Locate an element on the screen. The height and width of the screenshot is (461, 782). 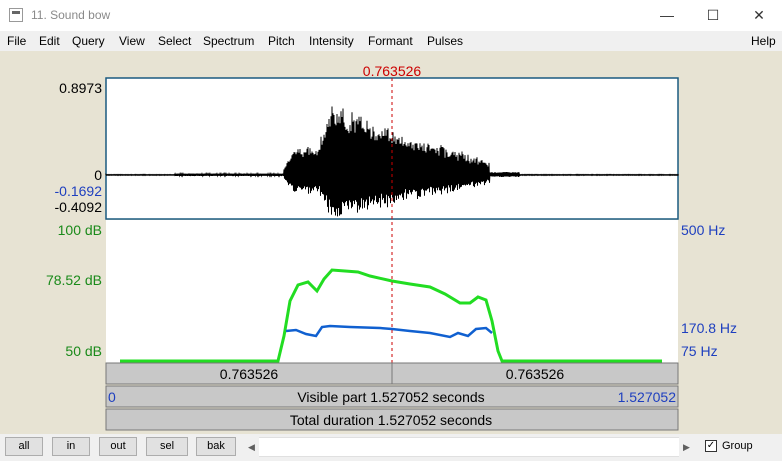
menu-pulses: Pulses is located at coordinates (445, 41).